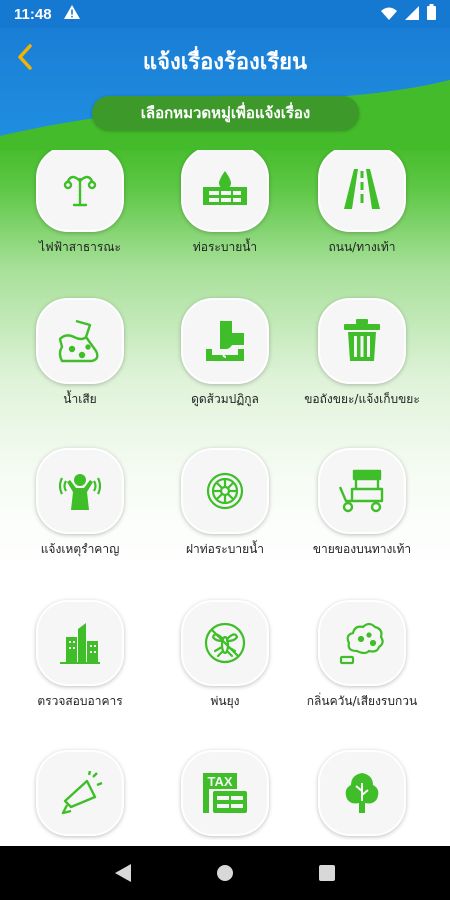 Image resolution: width=450 pixels, height=900 pixels. I want to click on drain-pipe-icon, so click(225, 191).